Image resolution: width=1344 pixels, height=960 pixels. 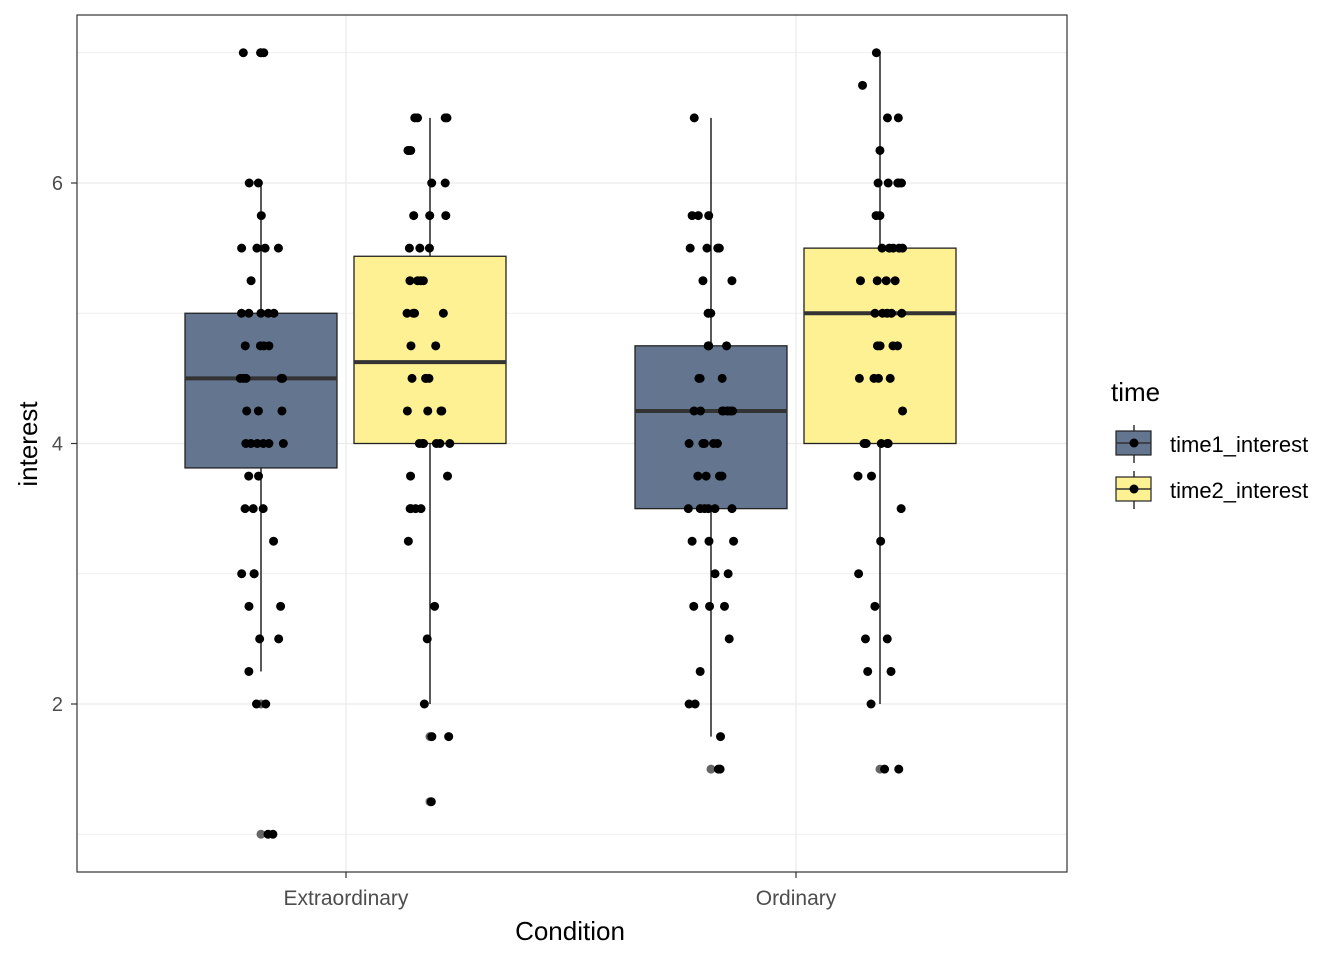 What do you see at coordinates (346, 898) in the screenshot?
I see `x-tick-label: Extraordinary` at bounding box center [346, 898].